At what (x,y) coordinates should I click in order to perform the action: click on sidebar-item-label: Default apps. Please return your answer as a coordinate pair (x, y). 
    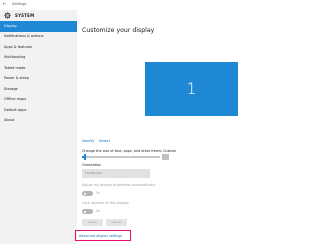
    Looking at the image, I should click on (15, 109).